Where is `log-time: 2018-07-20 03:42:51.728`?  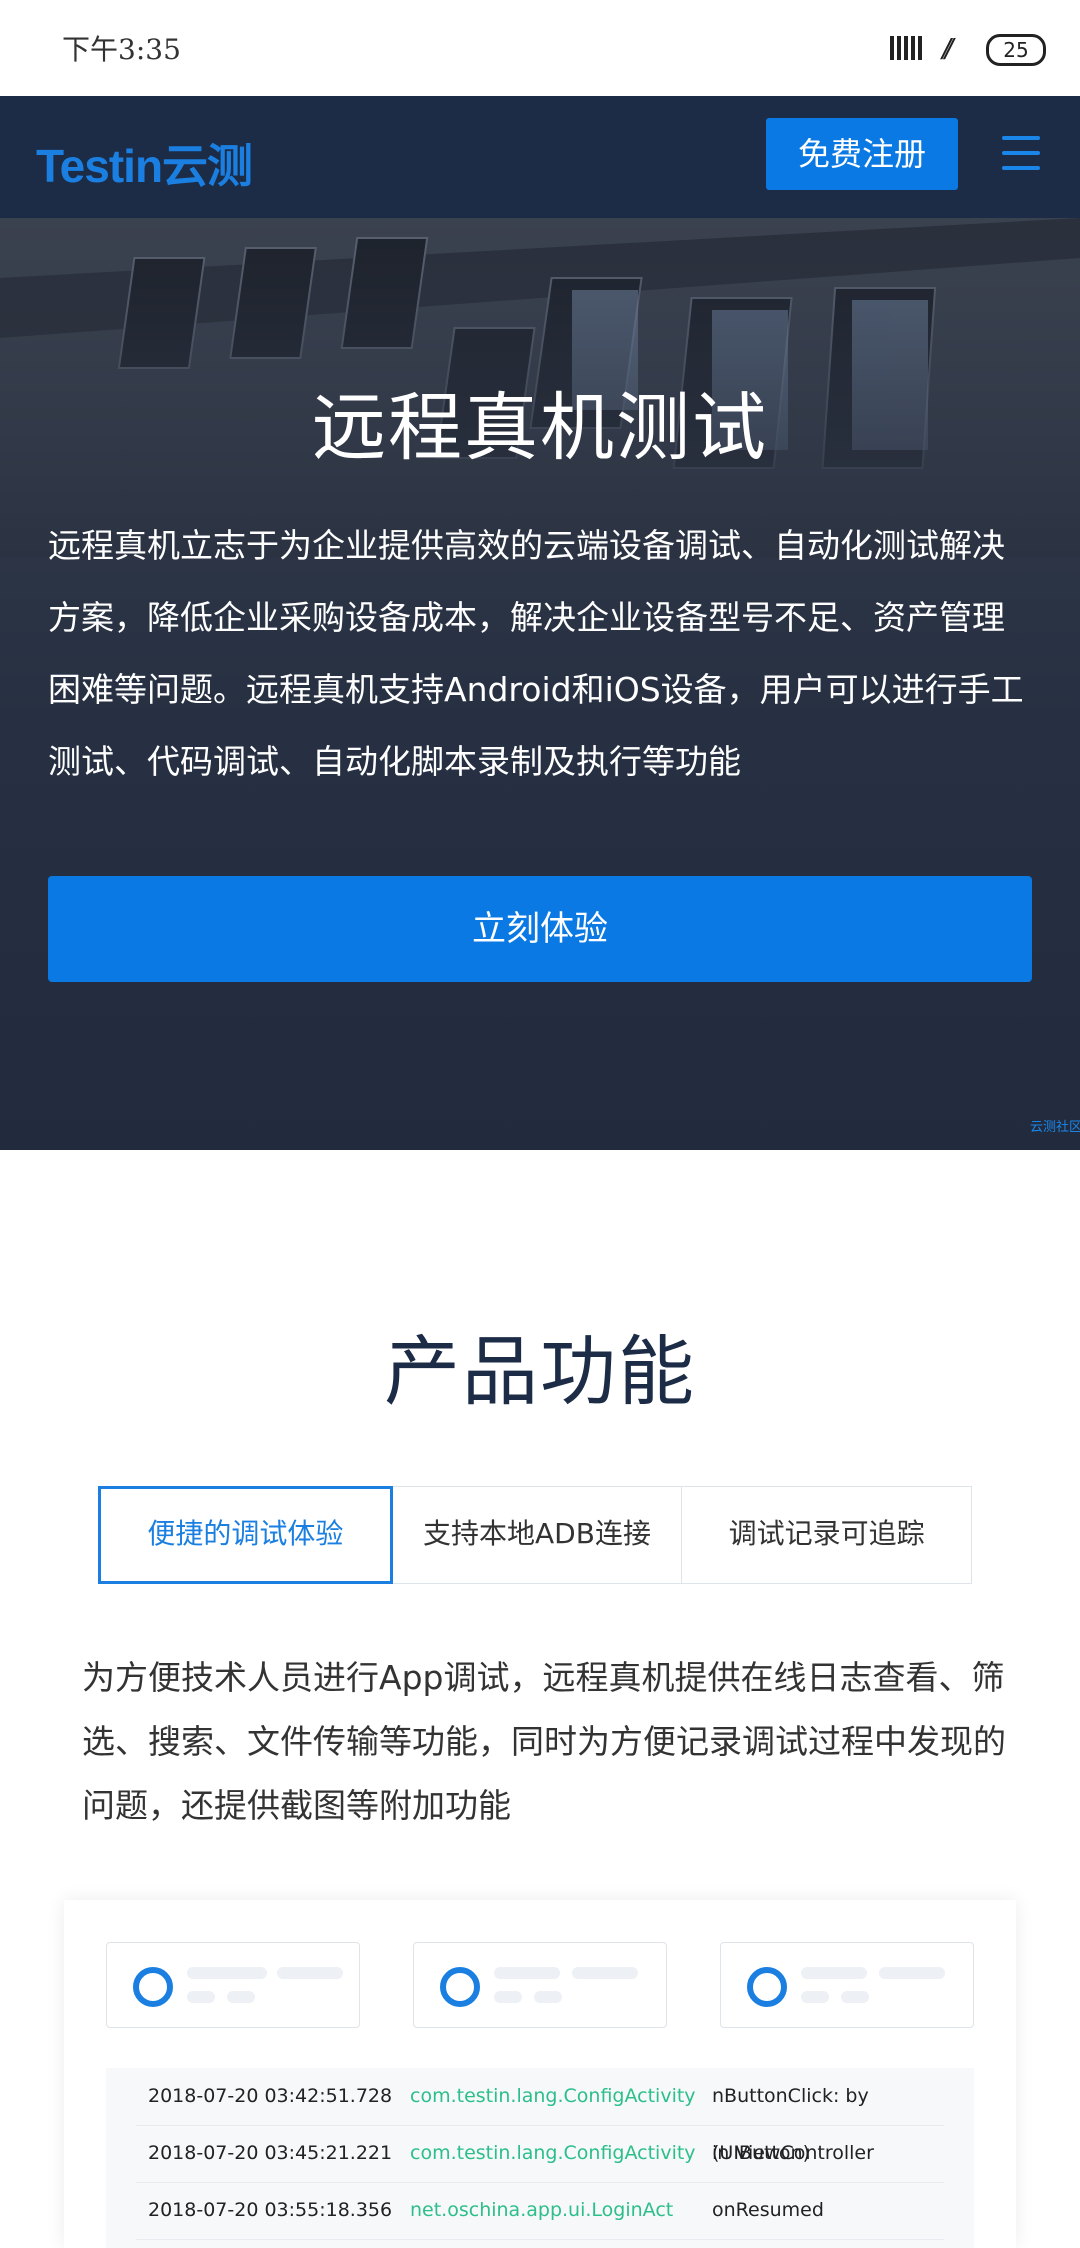 log-time: 2018-07-20 03:42:51.728 is located at coordinates (270, 2096).